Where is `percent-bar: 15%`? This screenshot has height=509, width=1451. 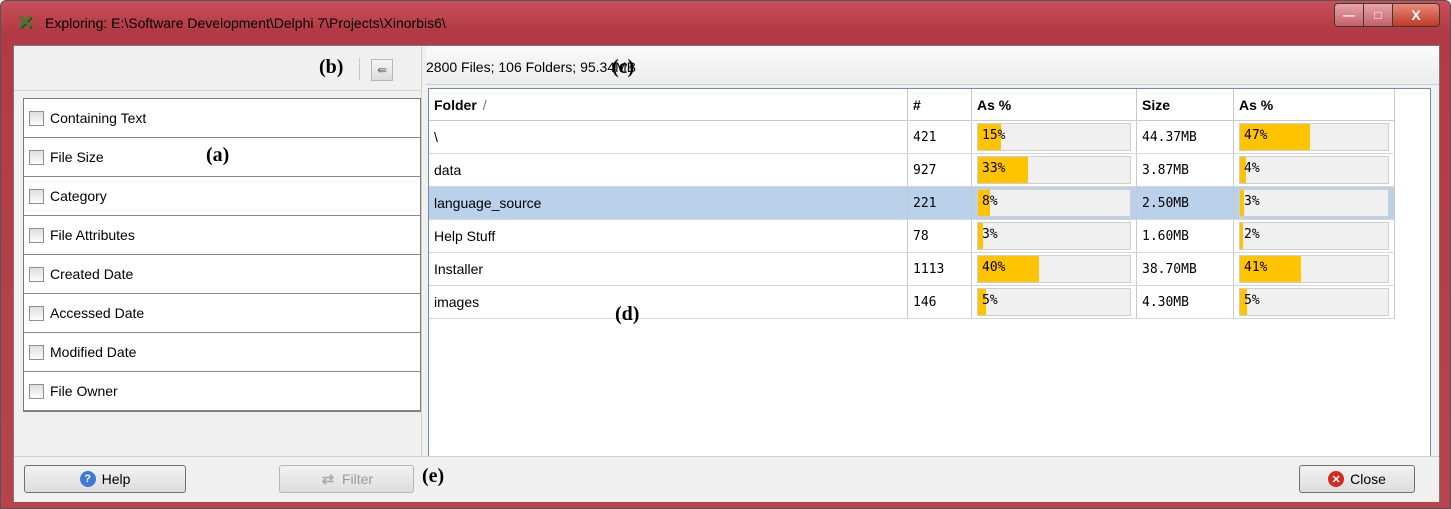 percent-bar: 15% is located at coordinates (1054, 137).